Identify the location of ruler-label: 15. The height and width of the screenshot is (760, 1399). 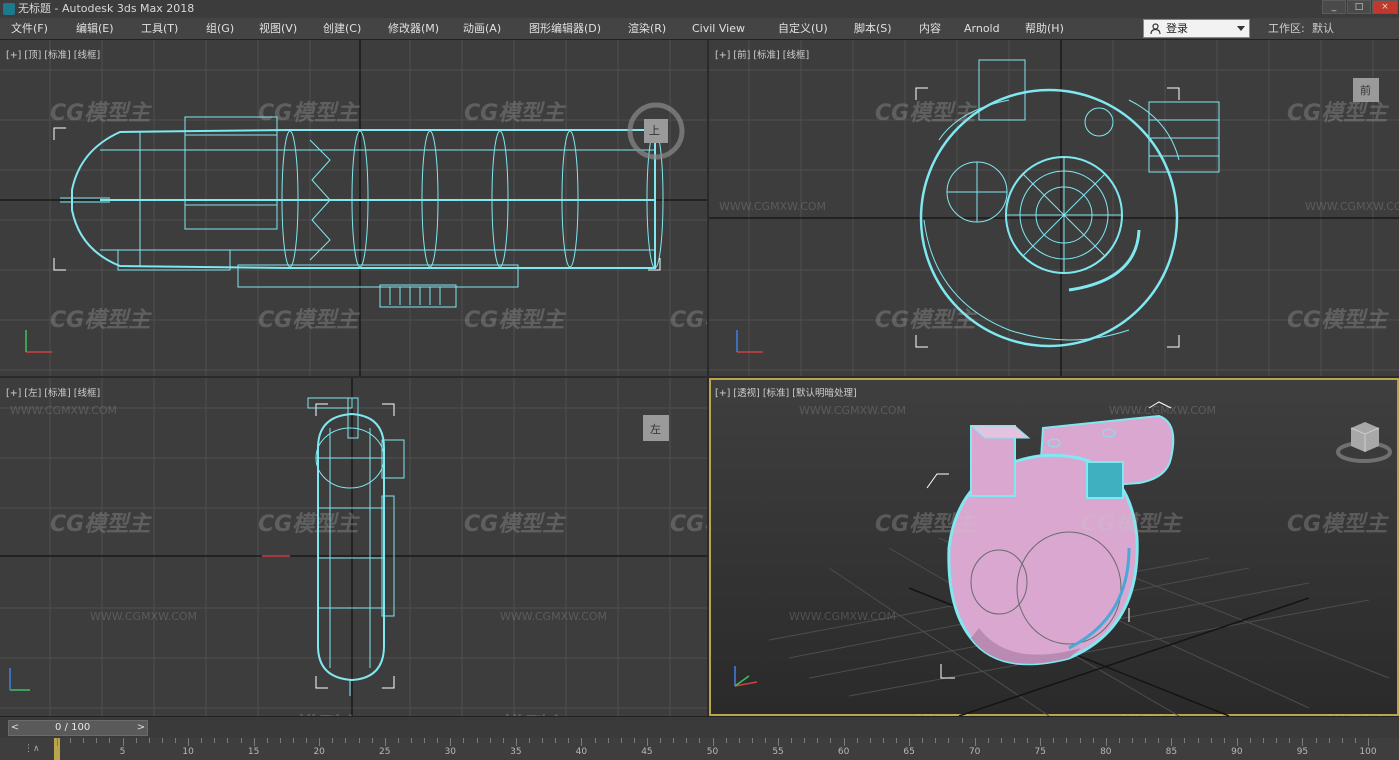
(253, 752).